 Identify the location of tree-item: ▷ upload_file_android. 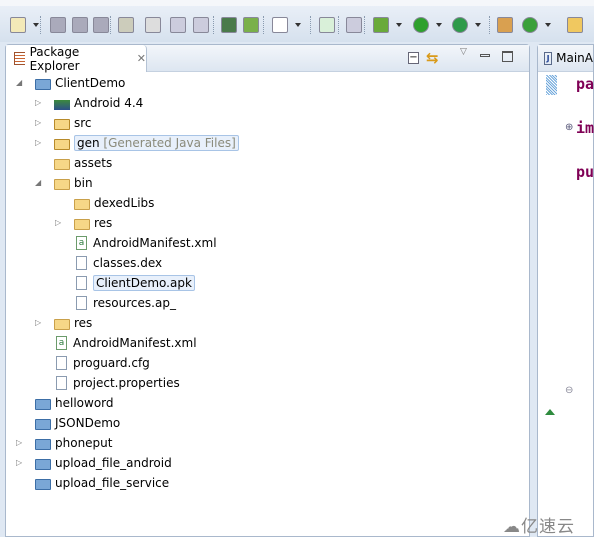
(94, 463).